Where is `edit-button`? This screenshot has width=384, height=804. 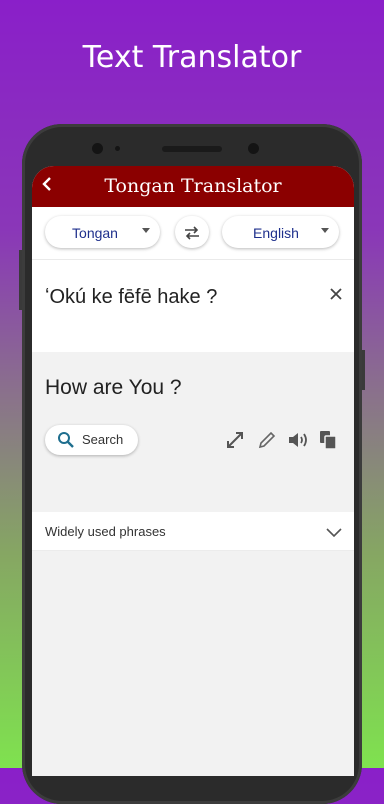
edit-button is located at coordinates (268, 441).